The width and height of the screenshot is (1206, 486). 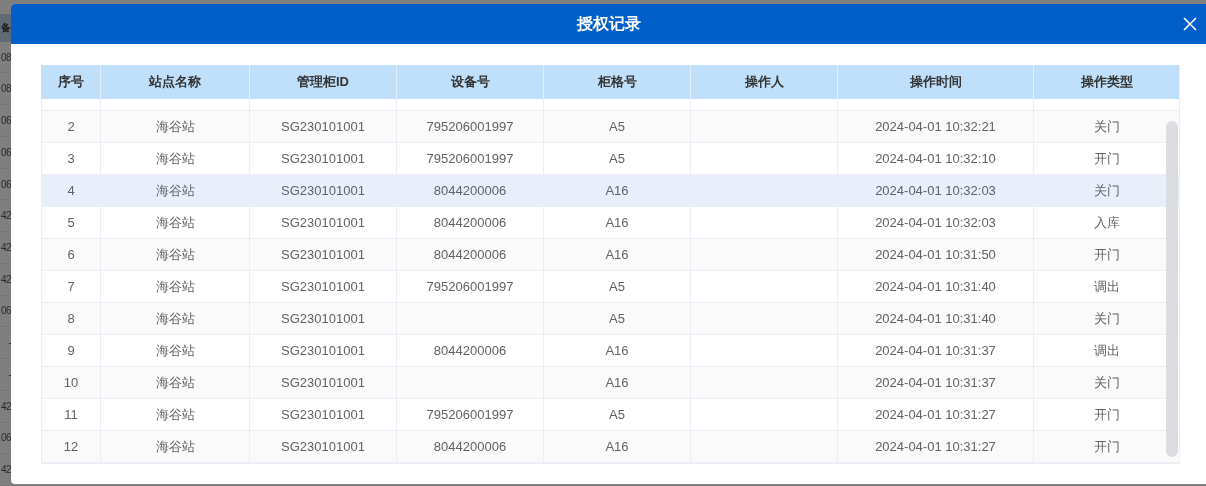 I want to click on table-row: 7 海谷站 SG230101001 795206001997 A5 2024-04-01 10:31:40 调出, so click(x=610, y=287).